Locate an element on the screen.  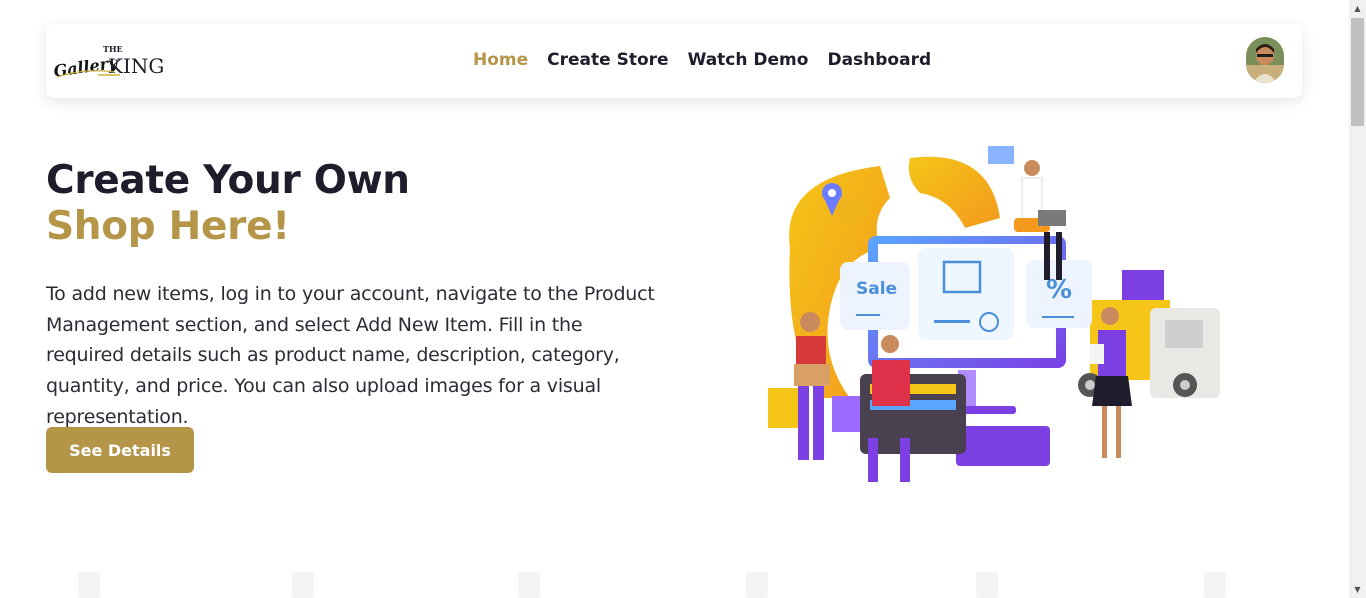
scroll-thumb is located at coordinates (1357, 72).